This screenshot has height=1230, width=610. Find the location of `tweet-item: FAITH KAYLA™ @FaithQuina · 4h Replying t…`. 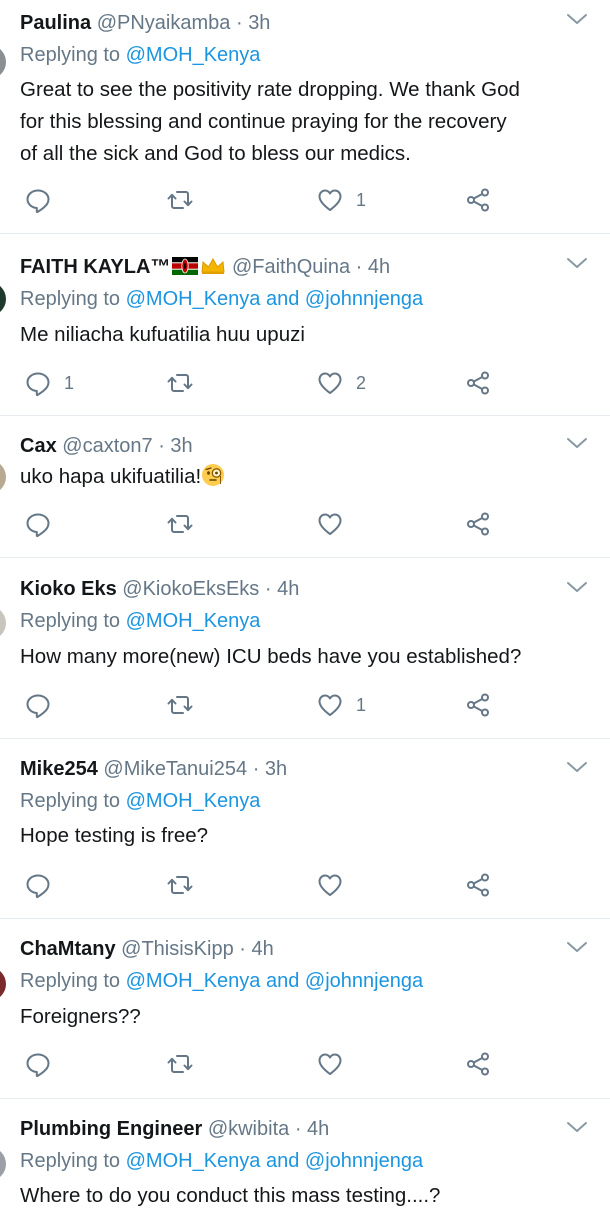

tweet-item: FAITH KAYLA™ @FaithQuina · 4h Replying t… is located at coordinates (305, 325).